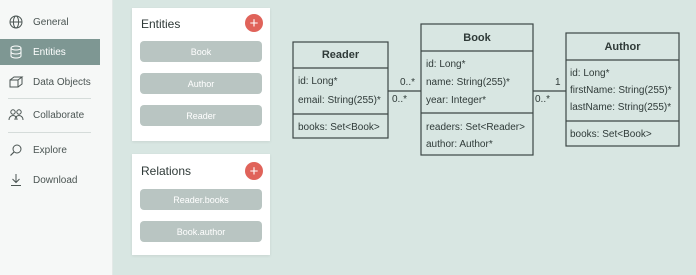  I want to click on sidebar-item-general: General, so click(50, 22).